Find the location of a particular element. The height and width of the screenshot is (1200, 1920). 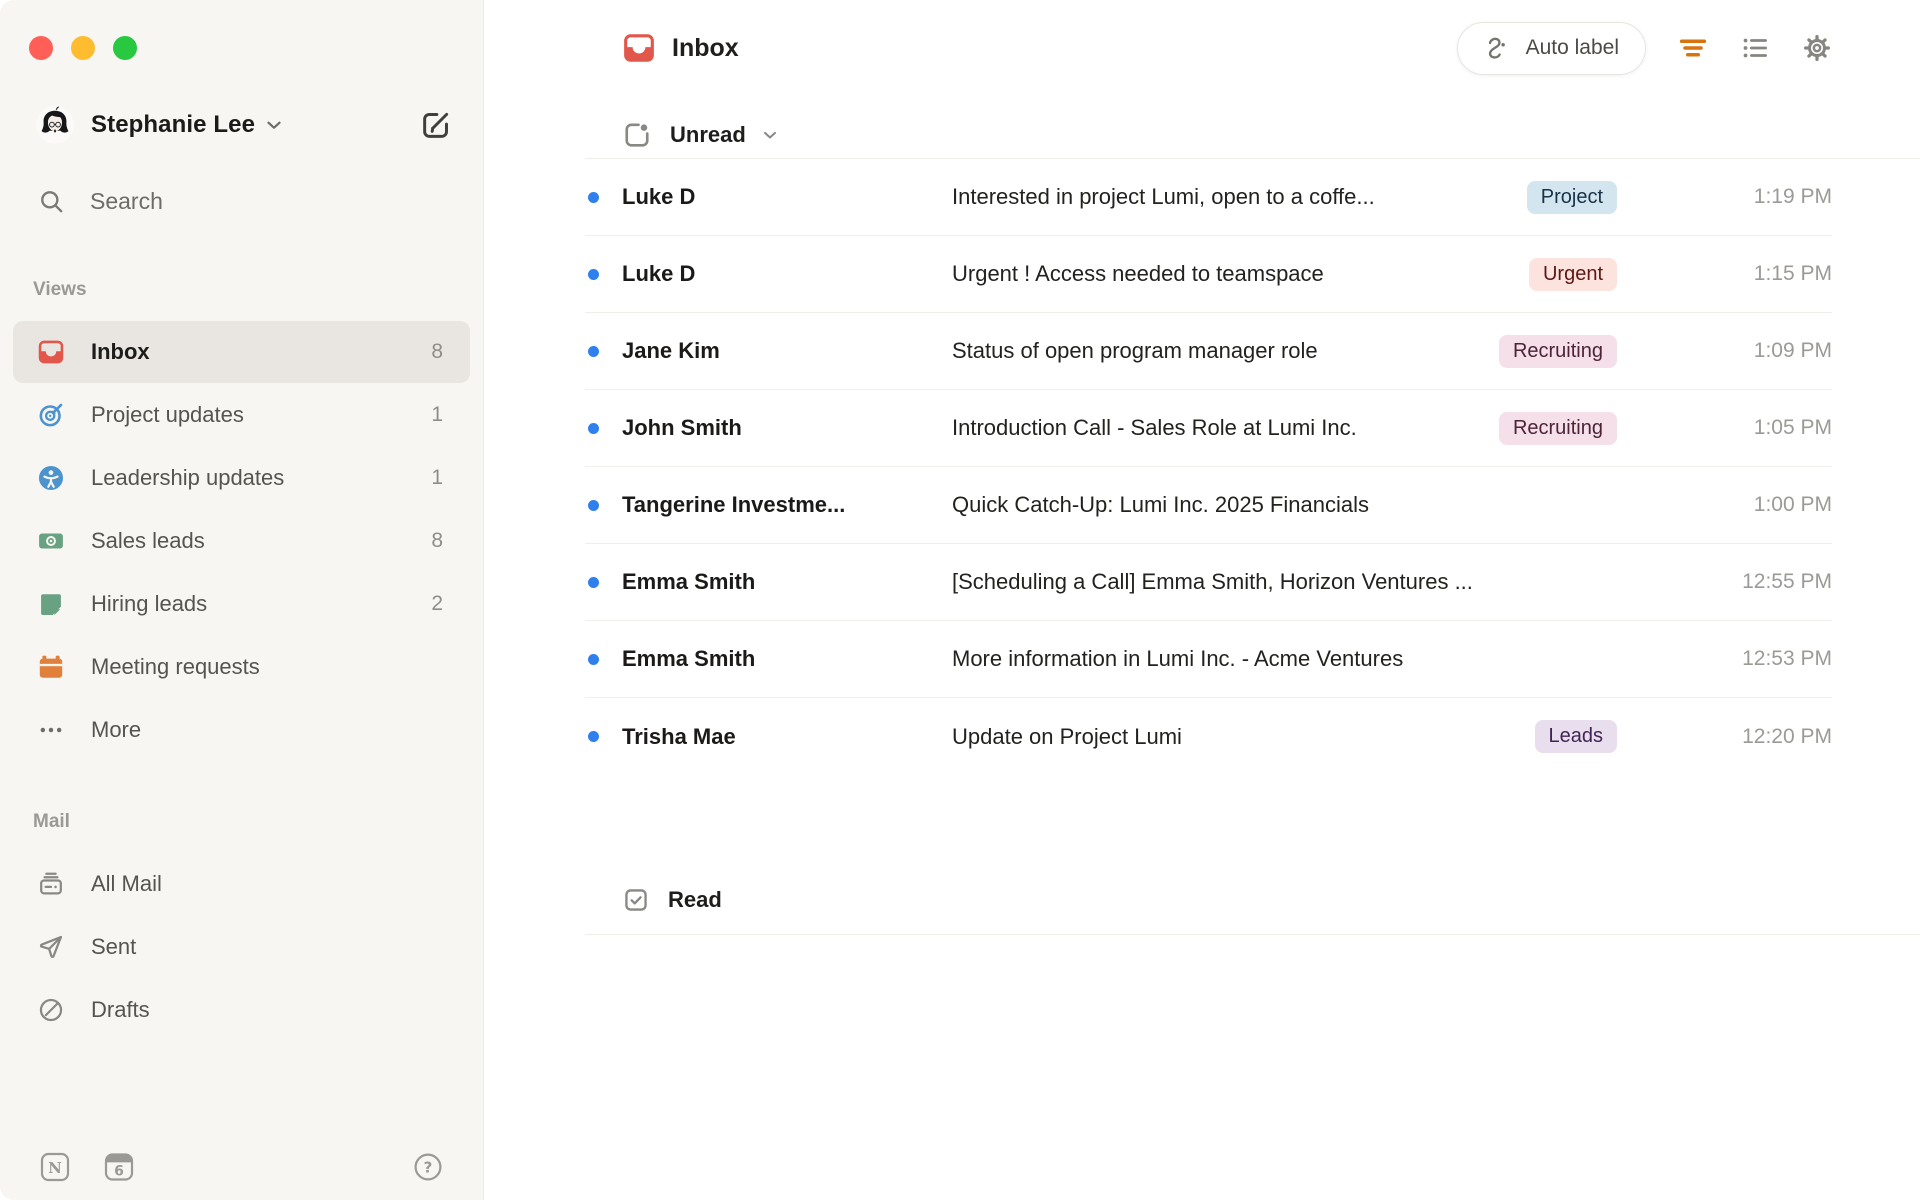

sidebar-item-label: Meeting requests is located at coordinates (175, 666).